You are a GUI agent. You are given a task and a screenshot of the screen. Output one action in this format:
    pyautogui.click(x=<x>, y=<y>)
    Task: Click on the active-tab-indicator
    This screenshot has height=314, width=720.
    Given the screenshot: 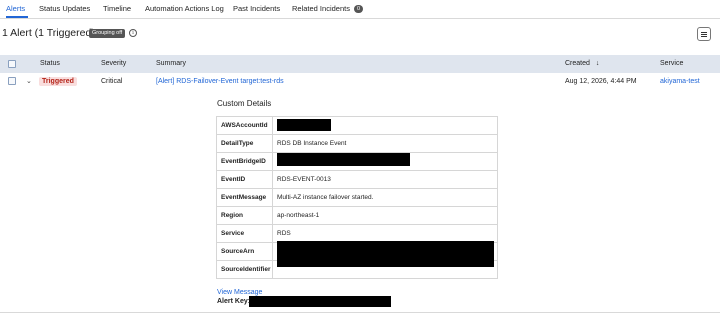 What is the action you would take?
    pyautogui.click(x=17, y=17)
    